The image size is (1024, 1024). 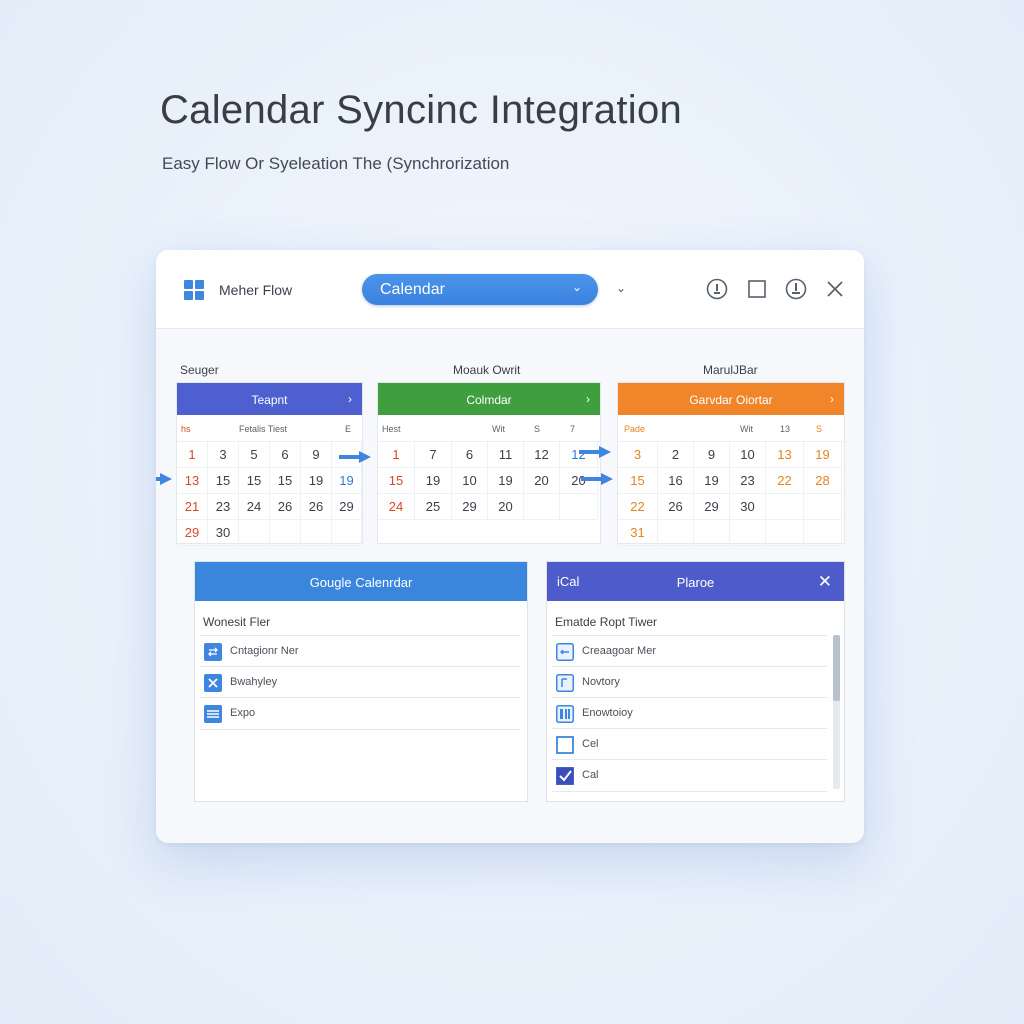 What do you see at coordinates (689, 775) in the screenshot?
I see `list-item: Cal` at bounding box center [689, 775].